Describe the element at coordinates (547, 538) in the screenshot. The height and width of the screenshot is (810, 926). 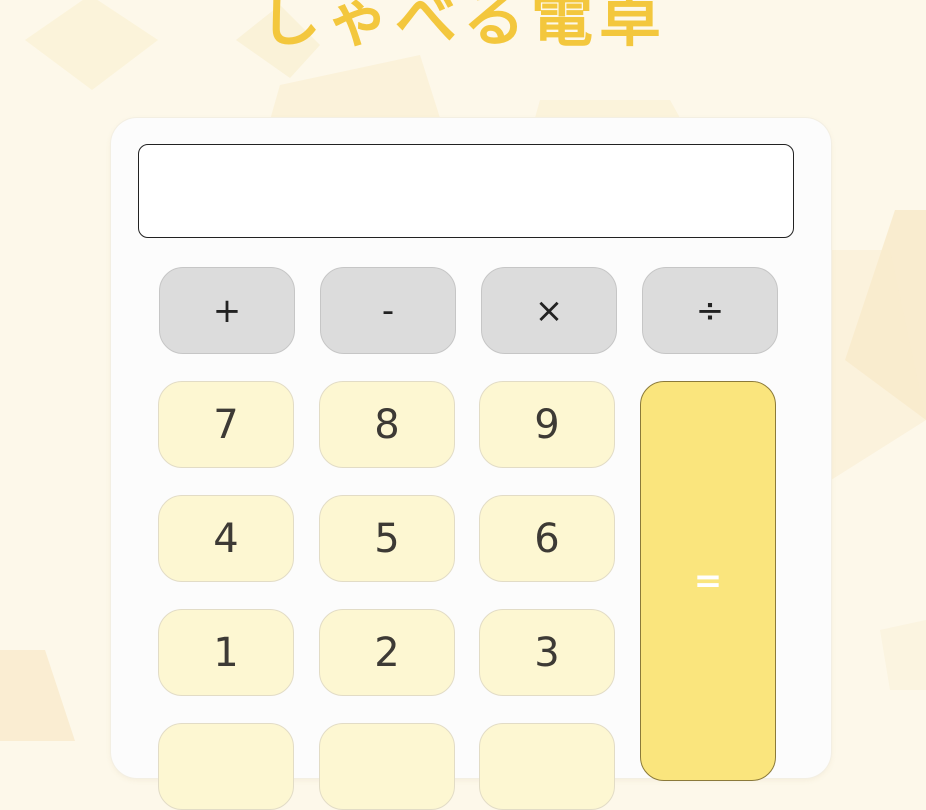
I see `digit-6-button: 6` at that location.